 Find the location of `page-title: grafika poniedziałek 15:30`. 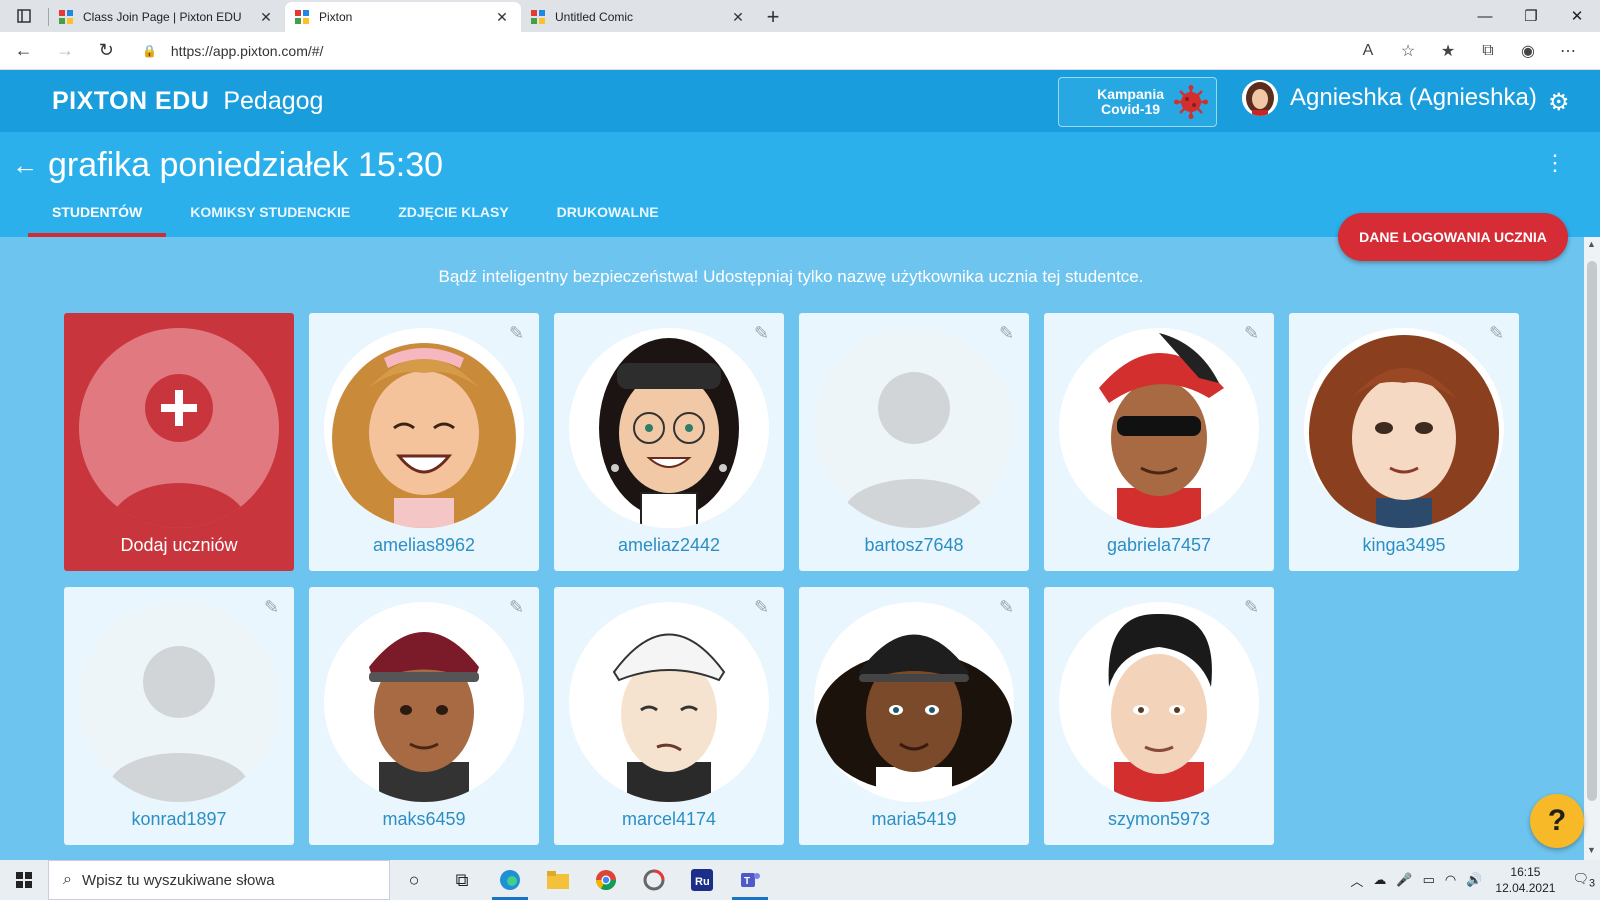

page-title: grafika poniedziałek 15:30 is located at coordinates (246, 165).